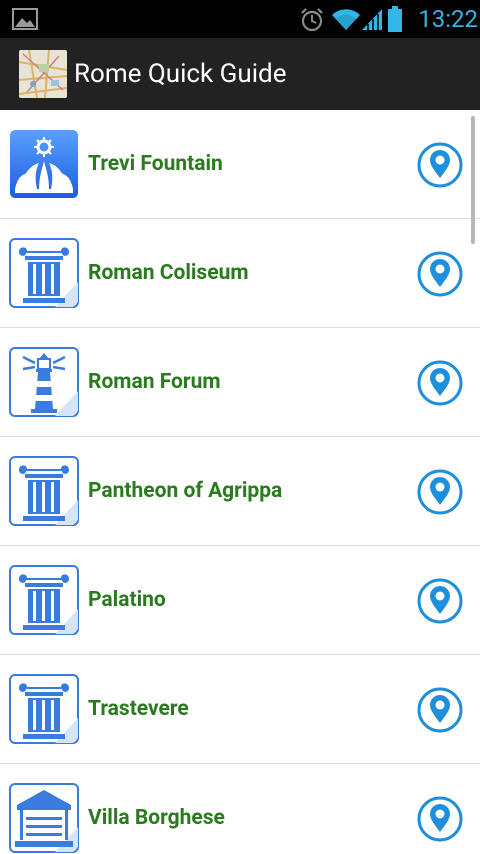 The height and width of the screenshot is (854, 480). Describe the element at coordinates (448, 19) in the screenshot. I see `status-clock: 13:22` at that location.